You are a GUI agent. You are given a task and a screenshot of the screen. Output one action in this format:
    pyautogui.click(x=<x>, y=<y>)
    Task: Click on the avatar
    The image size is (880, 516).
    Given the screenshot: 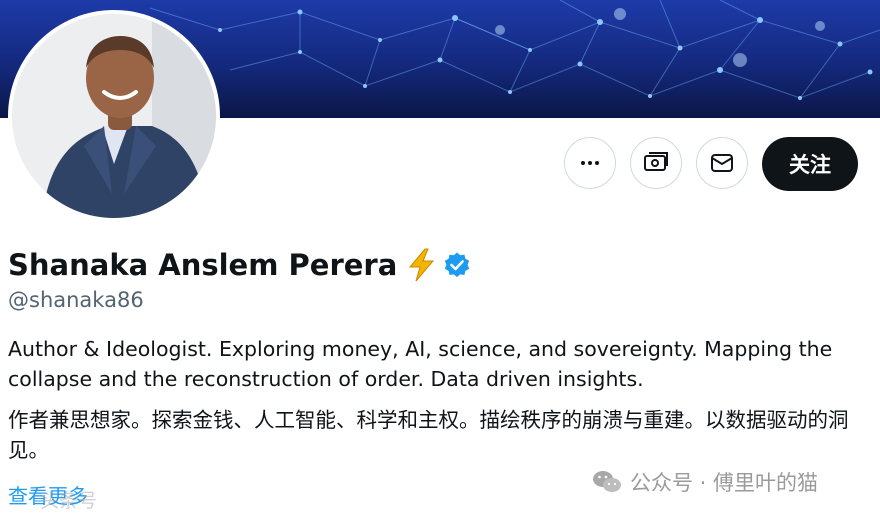 What is the action you would take?
    pyautogui.click(x=114, y=116)
    